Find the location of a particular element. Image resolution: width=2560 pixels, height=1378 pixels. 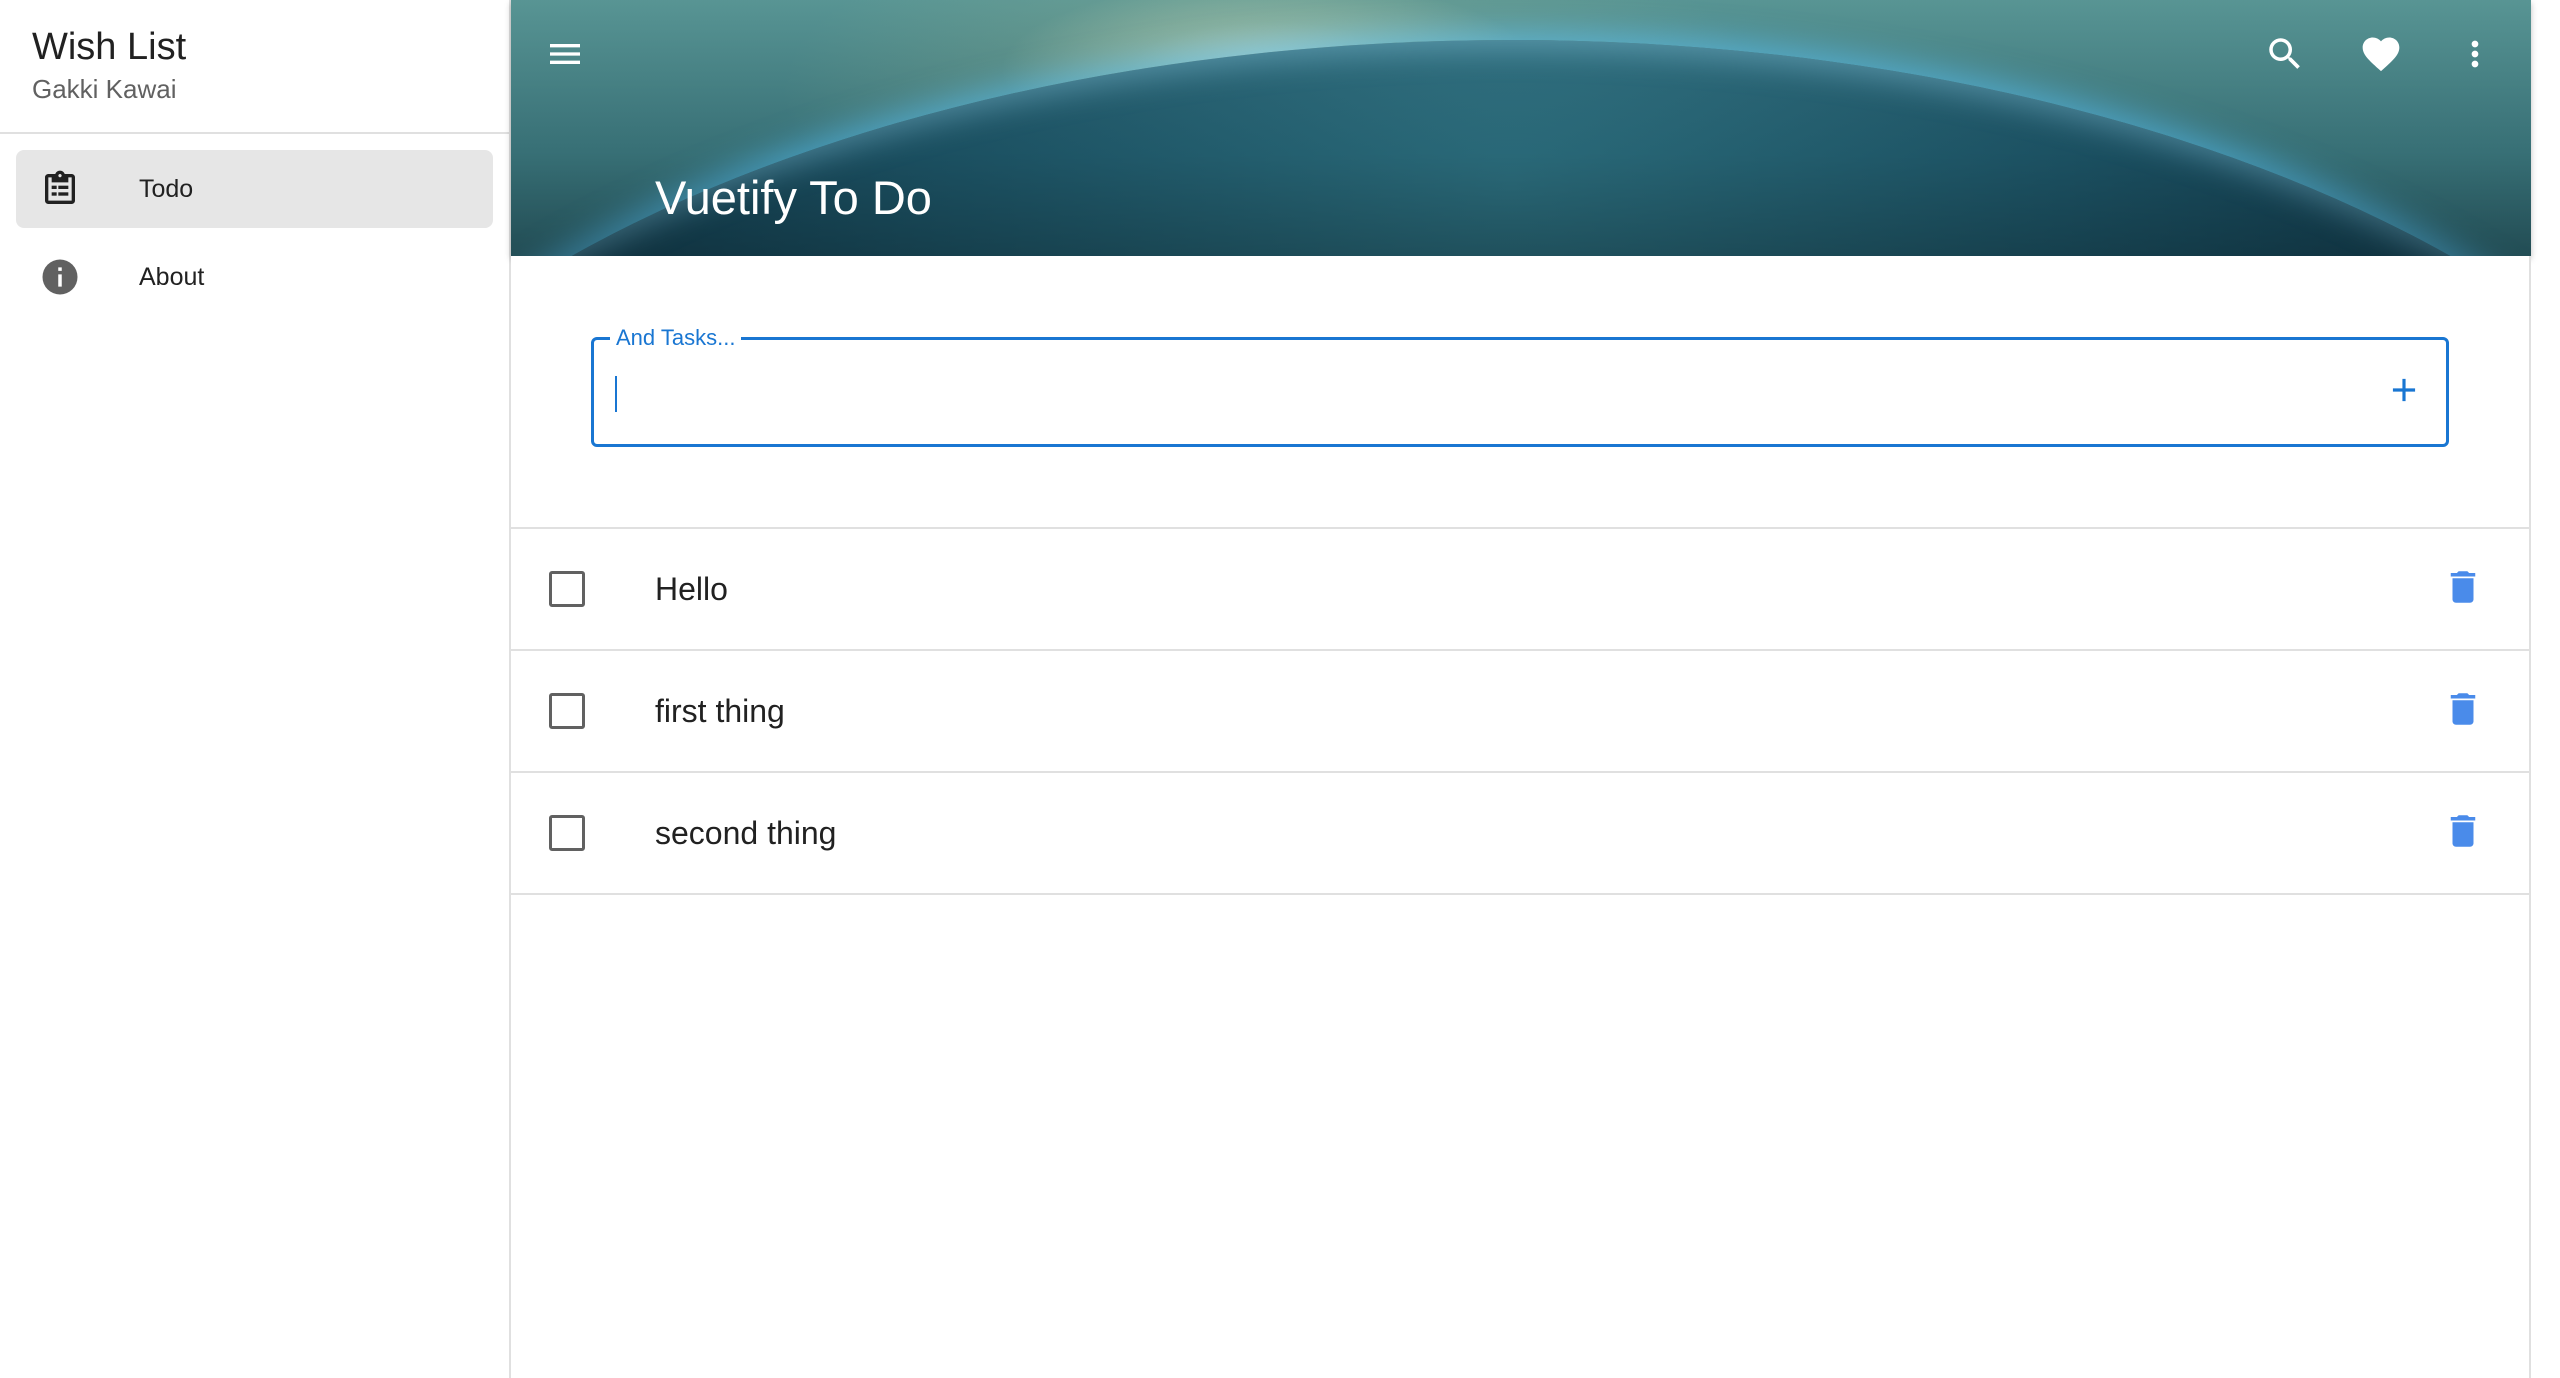

search-icon is located at coordinates (2285, 56).